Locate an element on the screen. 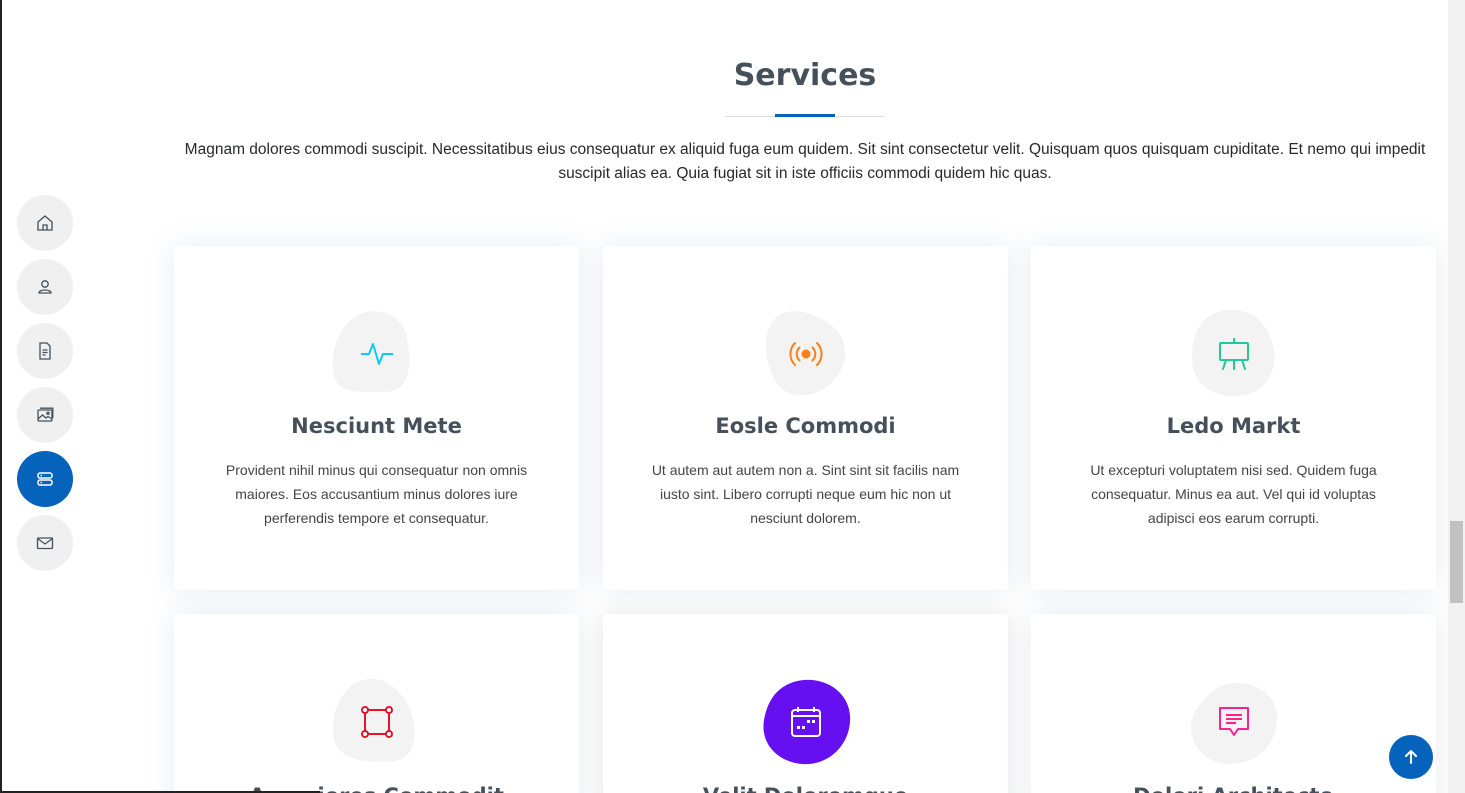 The height and width of the screenshot is (793, 1465). service-card: Asperiores Commodit is located at coordinates (376, 703).